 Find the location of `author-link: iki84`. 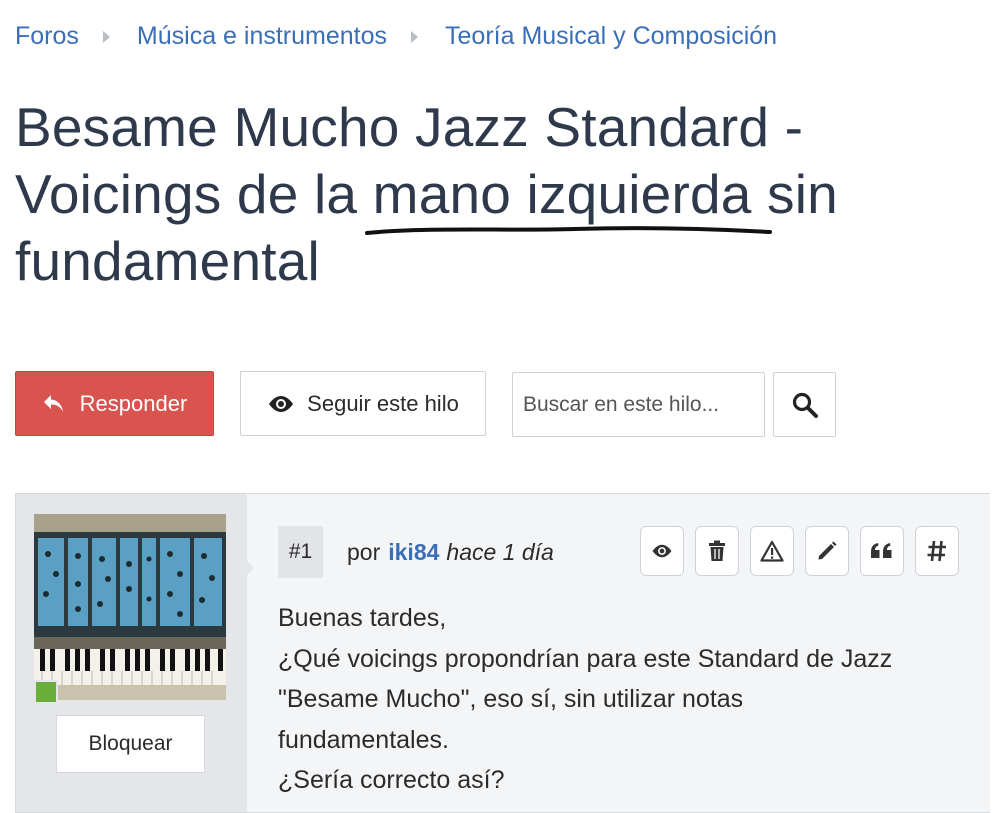

author-link: iki84 is located at coordinates (413, 552).